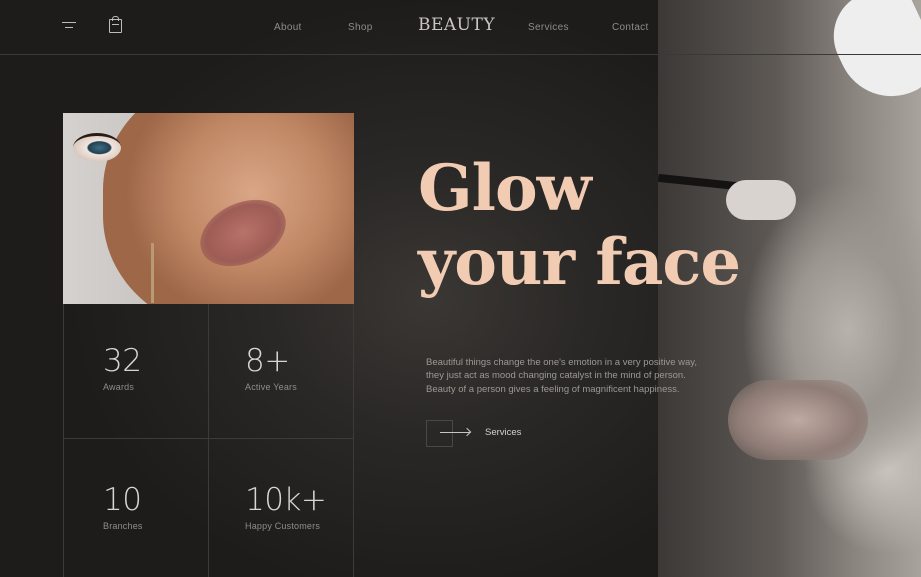  I want to click on stat-happy-customers: 10k+ Happy Customers, so click(286, 506).